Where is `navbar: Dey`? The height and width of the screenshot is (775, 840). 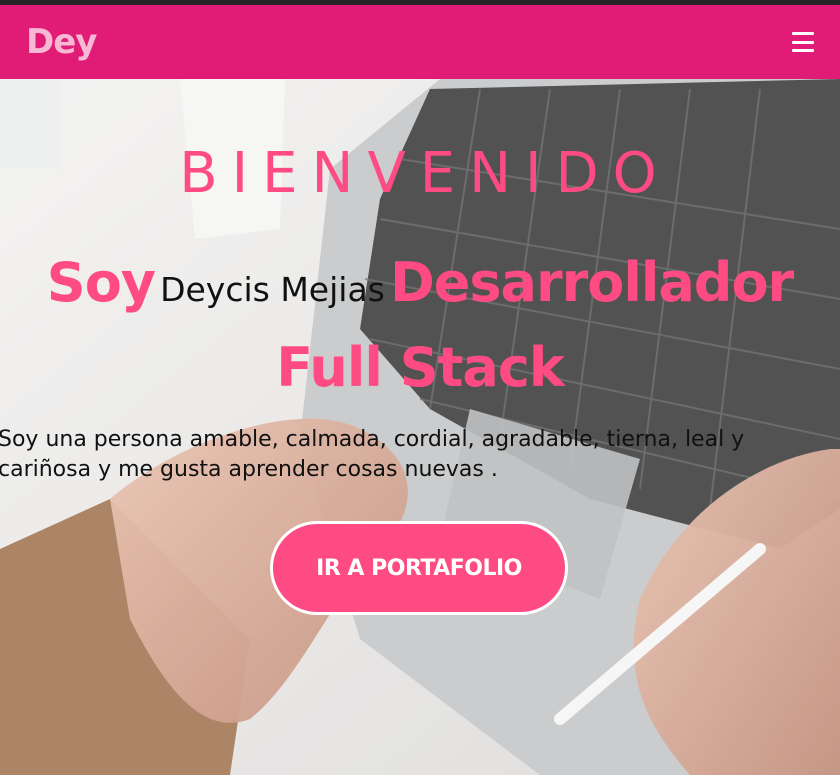
navbar: Dey is located at coordinates (420, 42).